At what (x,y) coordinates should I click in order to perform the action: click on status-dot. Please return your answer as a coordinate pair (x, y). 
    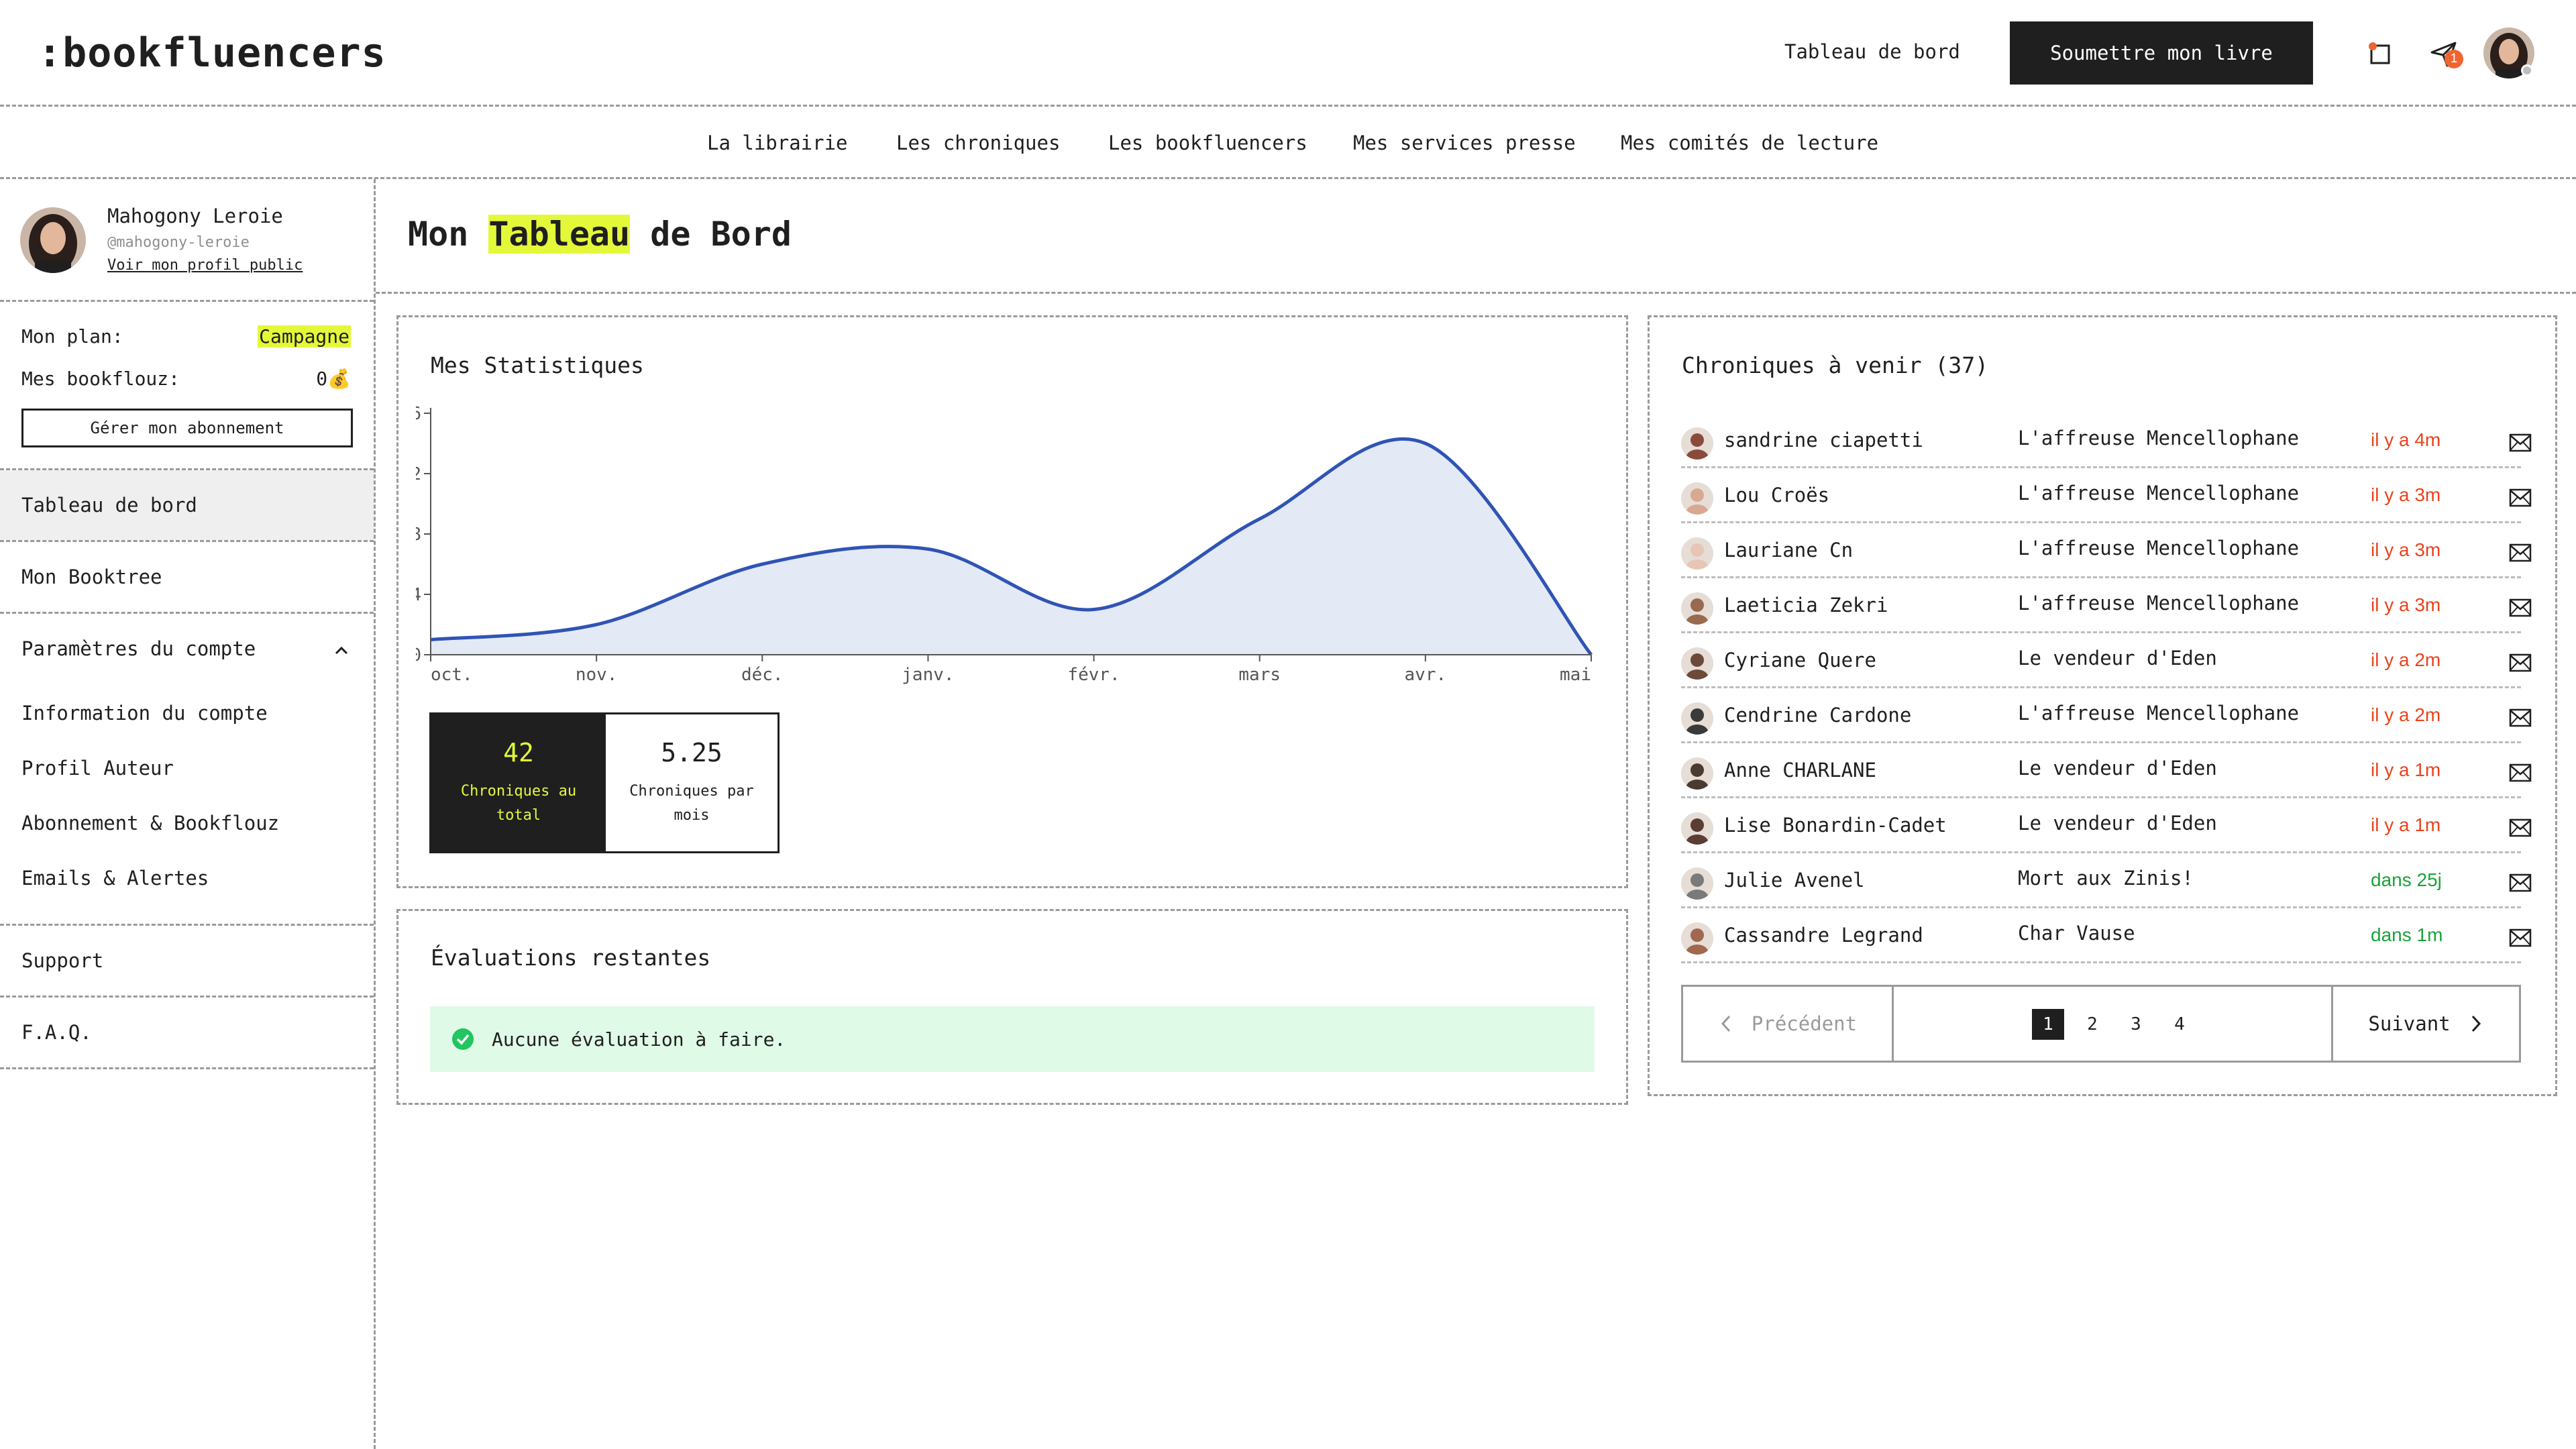
    Looking at the image, I should click on (2527, 70).